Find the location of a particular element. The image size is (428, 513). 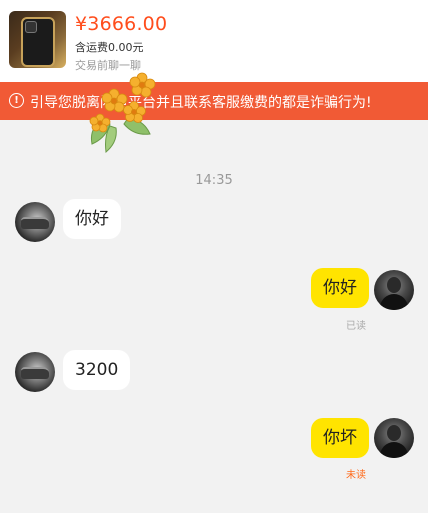

message-bubble-sent: 你好 is located at coordinates (340, 288).